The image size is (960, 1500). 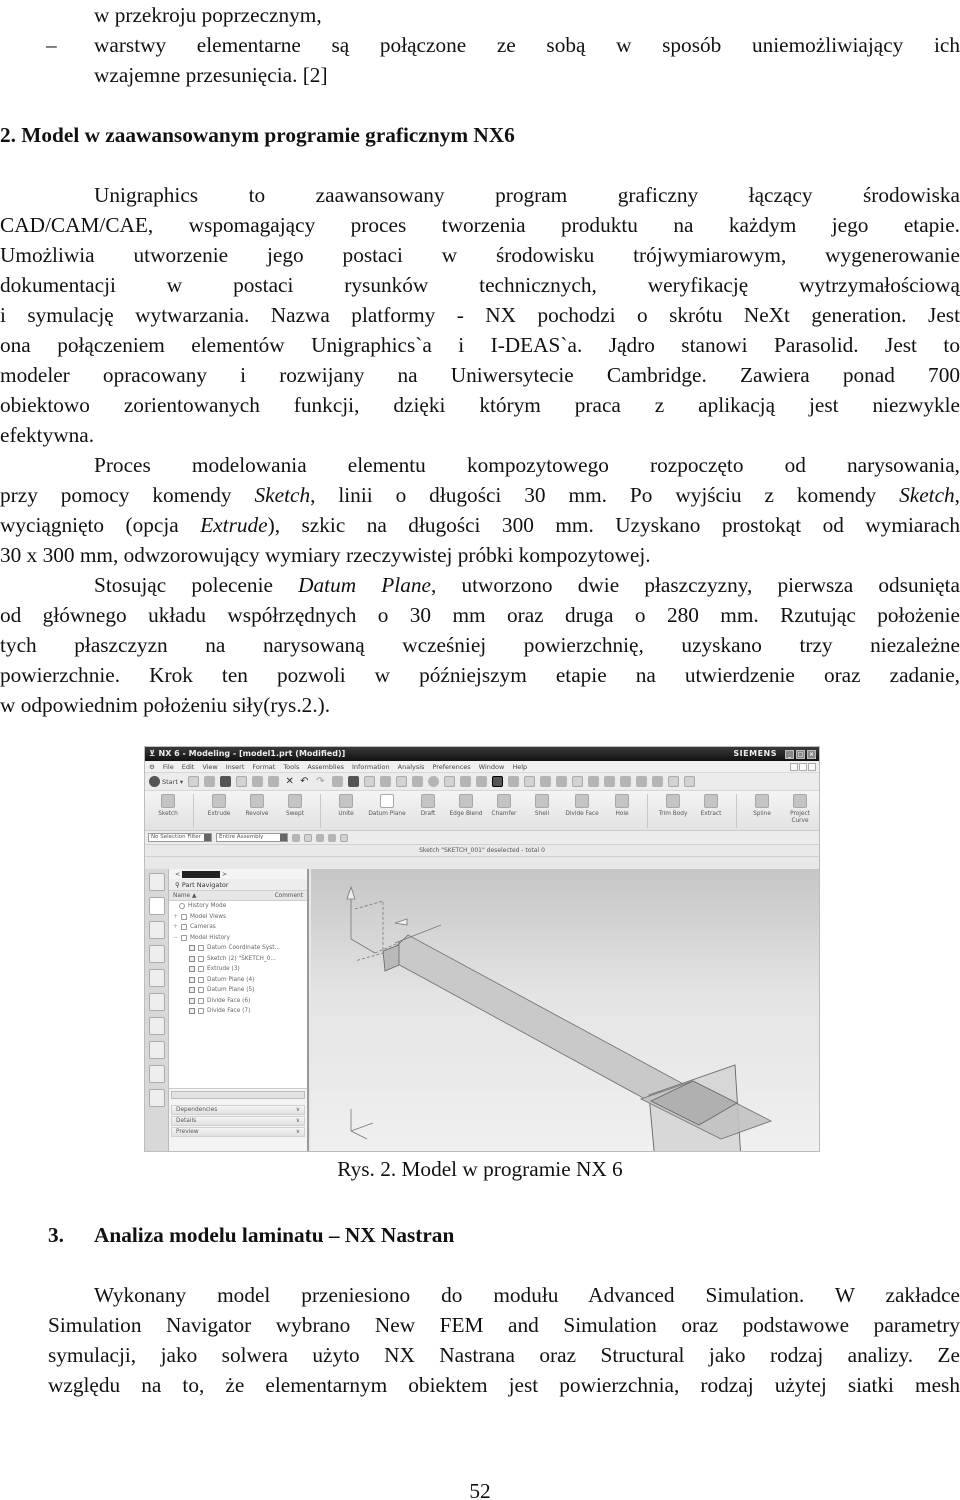 I want to click on tool-chamfer: Chamfer, so click(x=504, y=806).